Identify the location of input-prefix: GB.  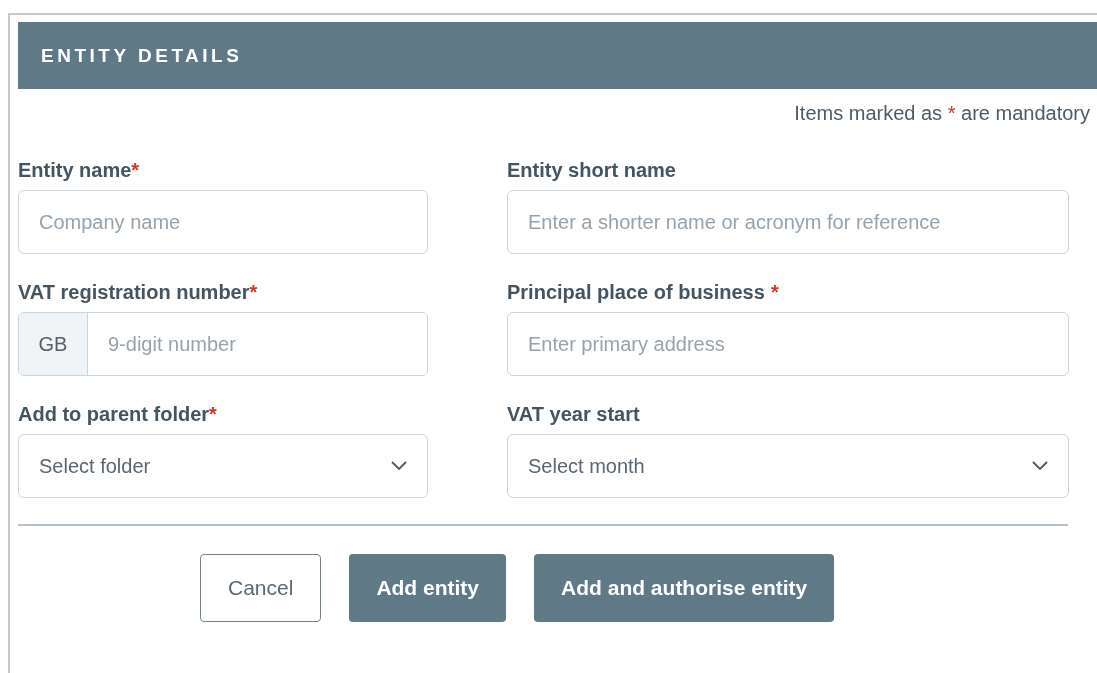
(53, 344).